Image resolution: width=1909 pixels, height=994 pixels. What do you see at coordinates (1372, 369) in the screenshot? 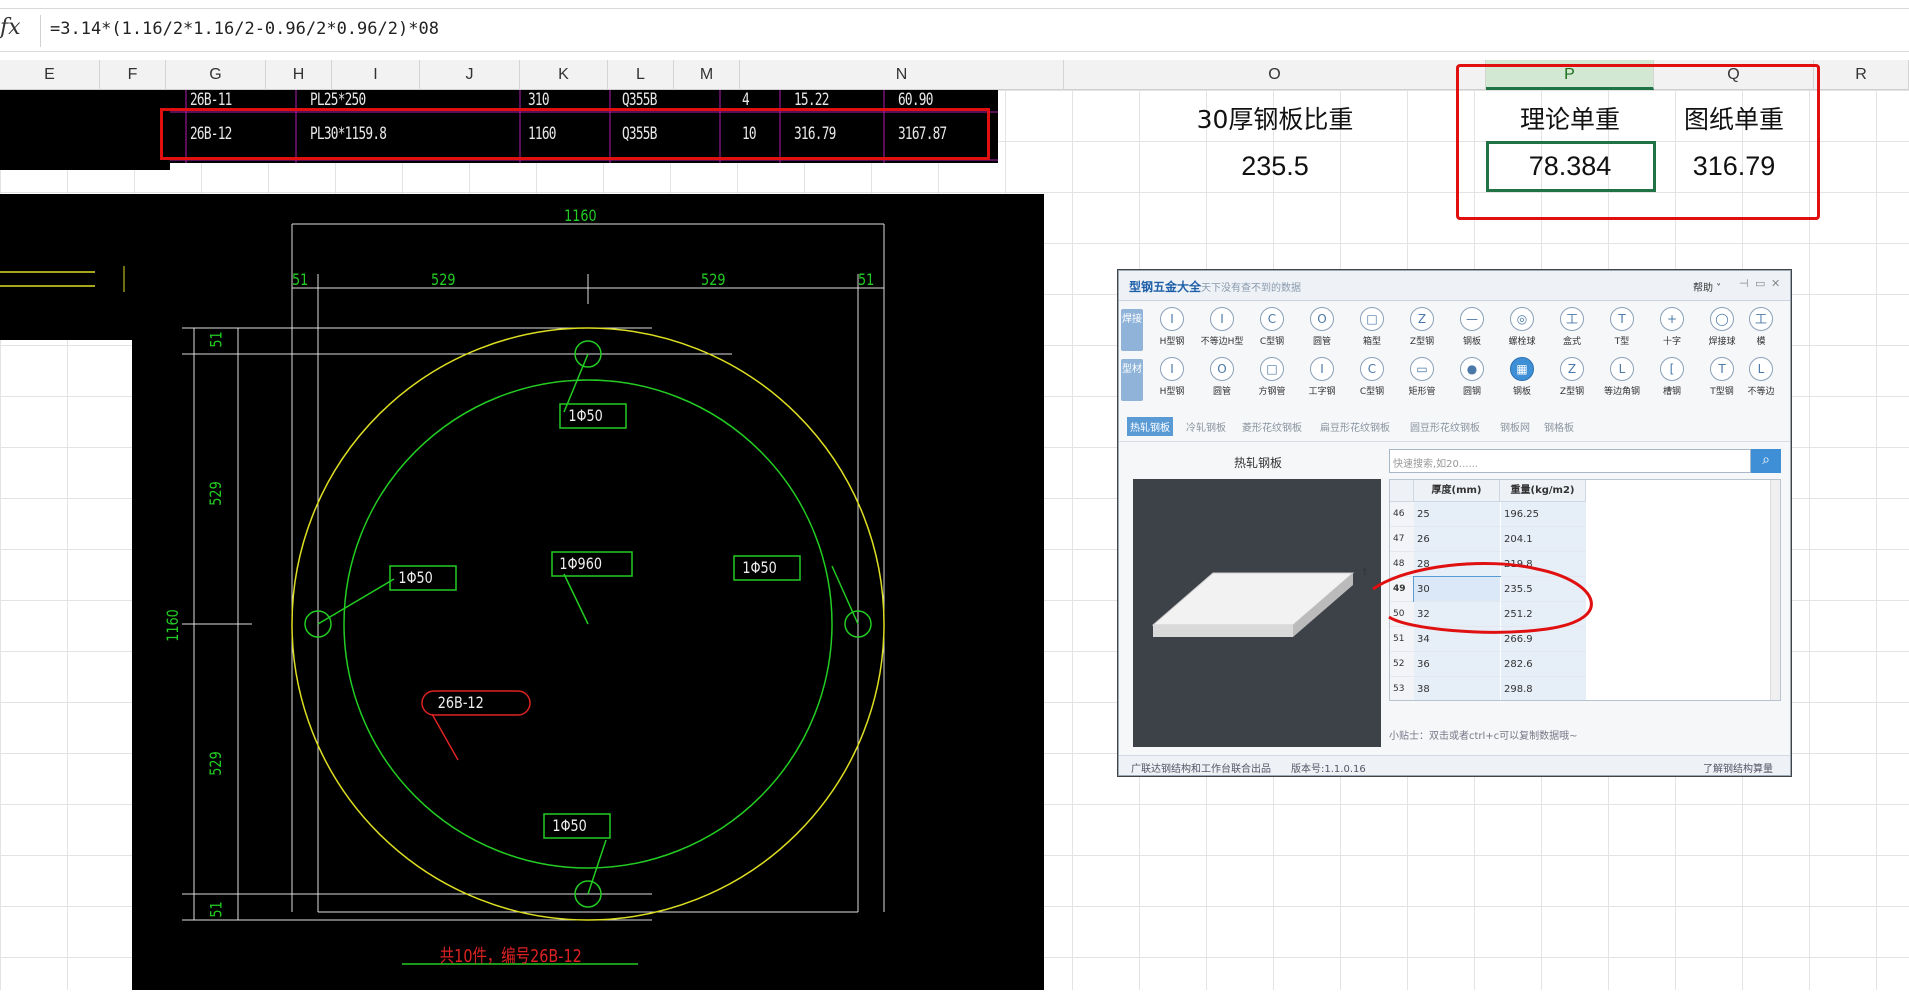
I see `c-steel-icon: C` at bounding box center [1372, 369].